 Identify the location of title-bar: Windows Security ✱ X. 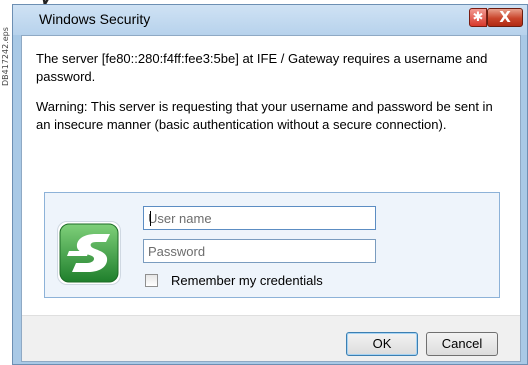
(270, 20).